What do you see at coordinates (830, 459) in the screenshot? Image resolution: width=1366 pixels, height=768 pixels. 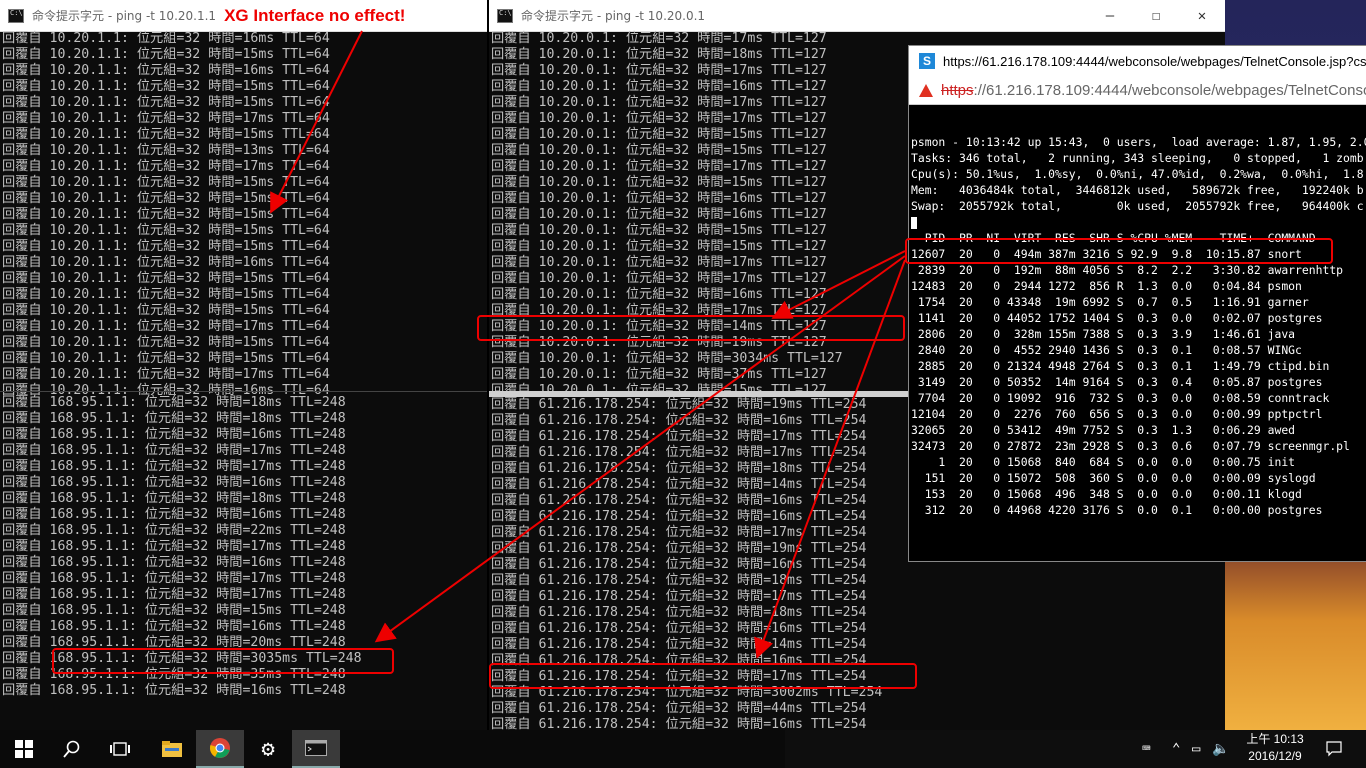 I see `arrow-snort-to-right-bottom` at bounding box center [830, 459].